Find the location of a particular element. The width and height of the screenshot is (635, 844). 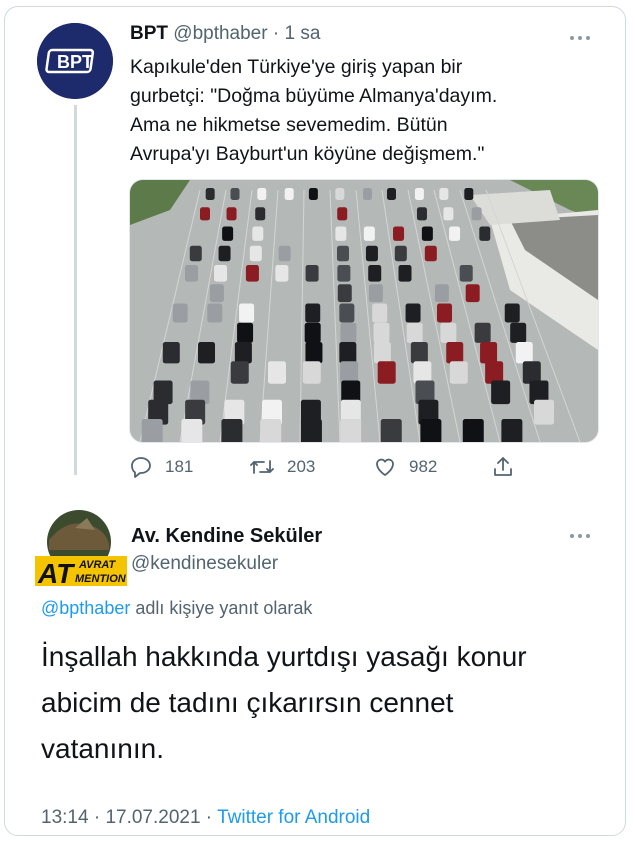

author-handle: @bpthaber is located at coordinates (220, 33).